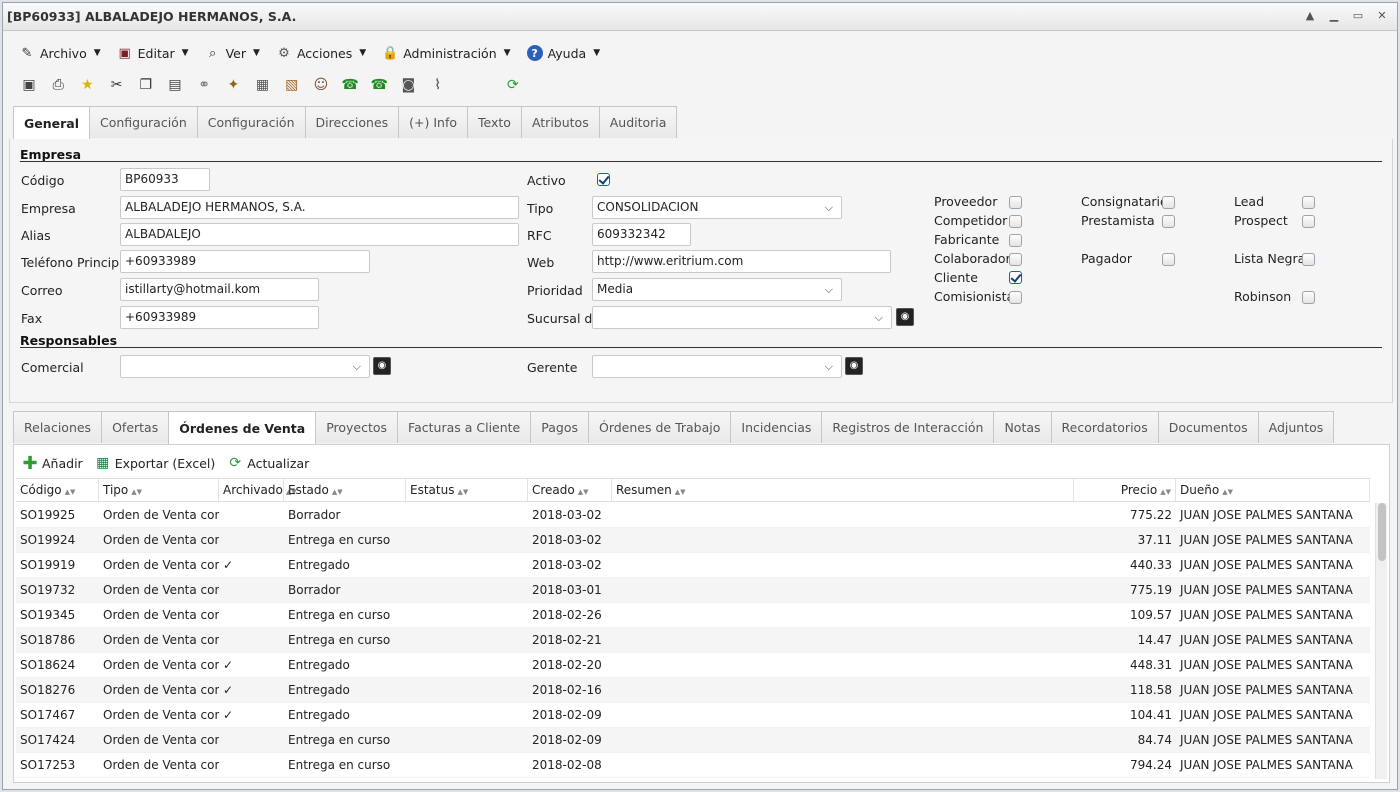  What do you see at coordinates (1168, 202) in the screenshot?
I see `consignatario-checkbox` at bounding box center [1168, 202].